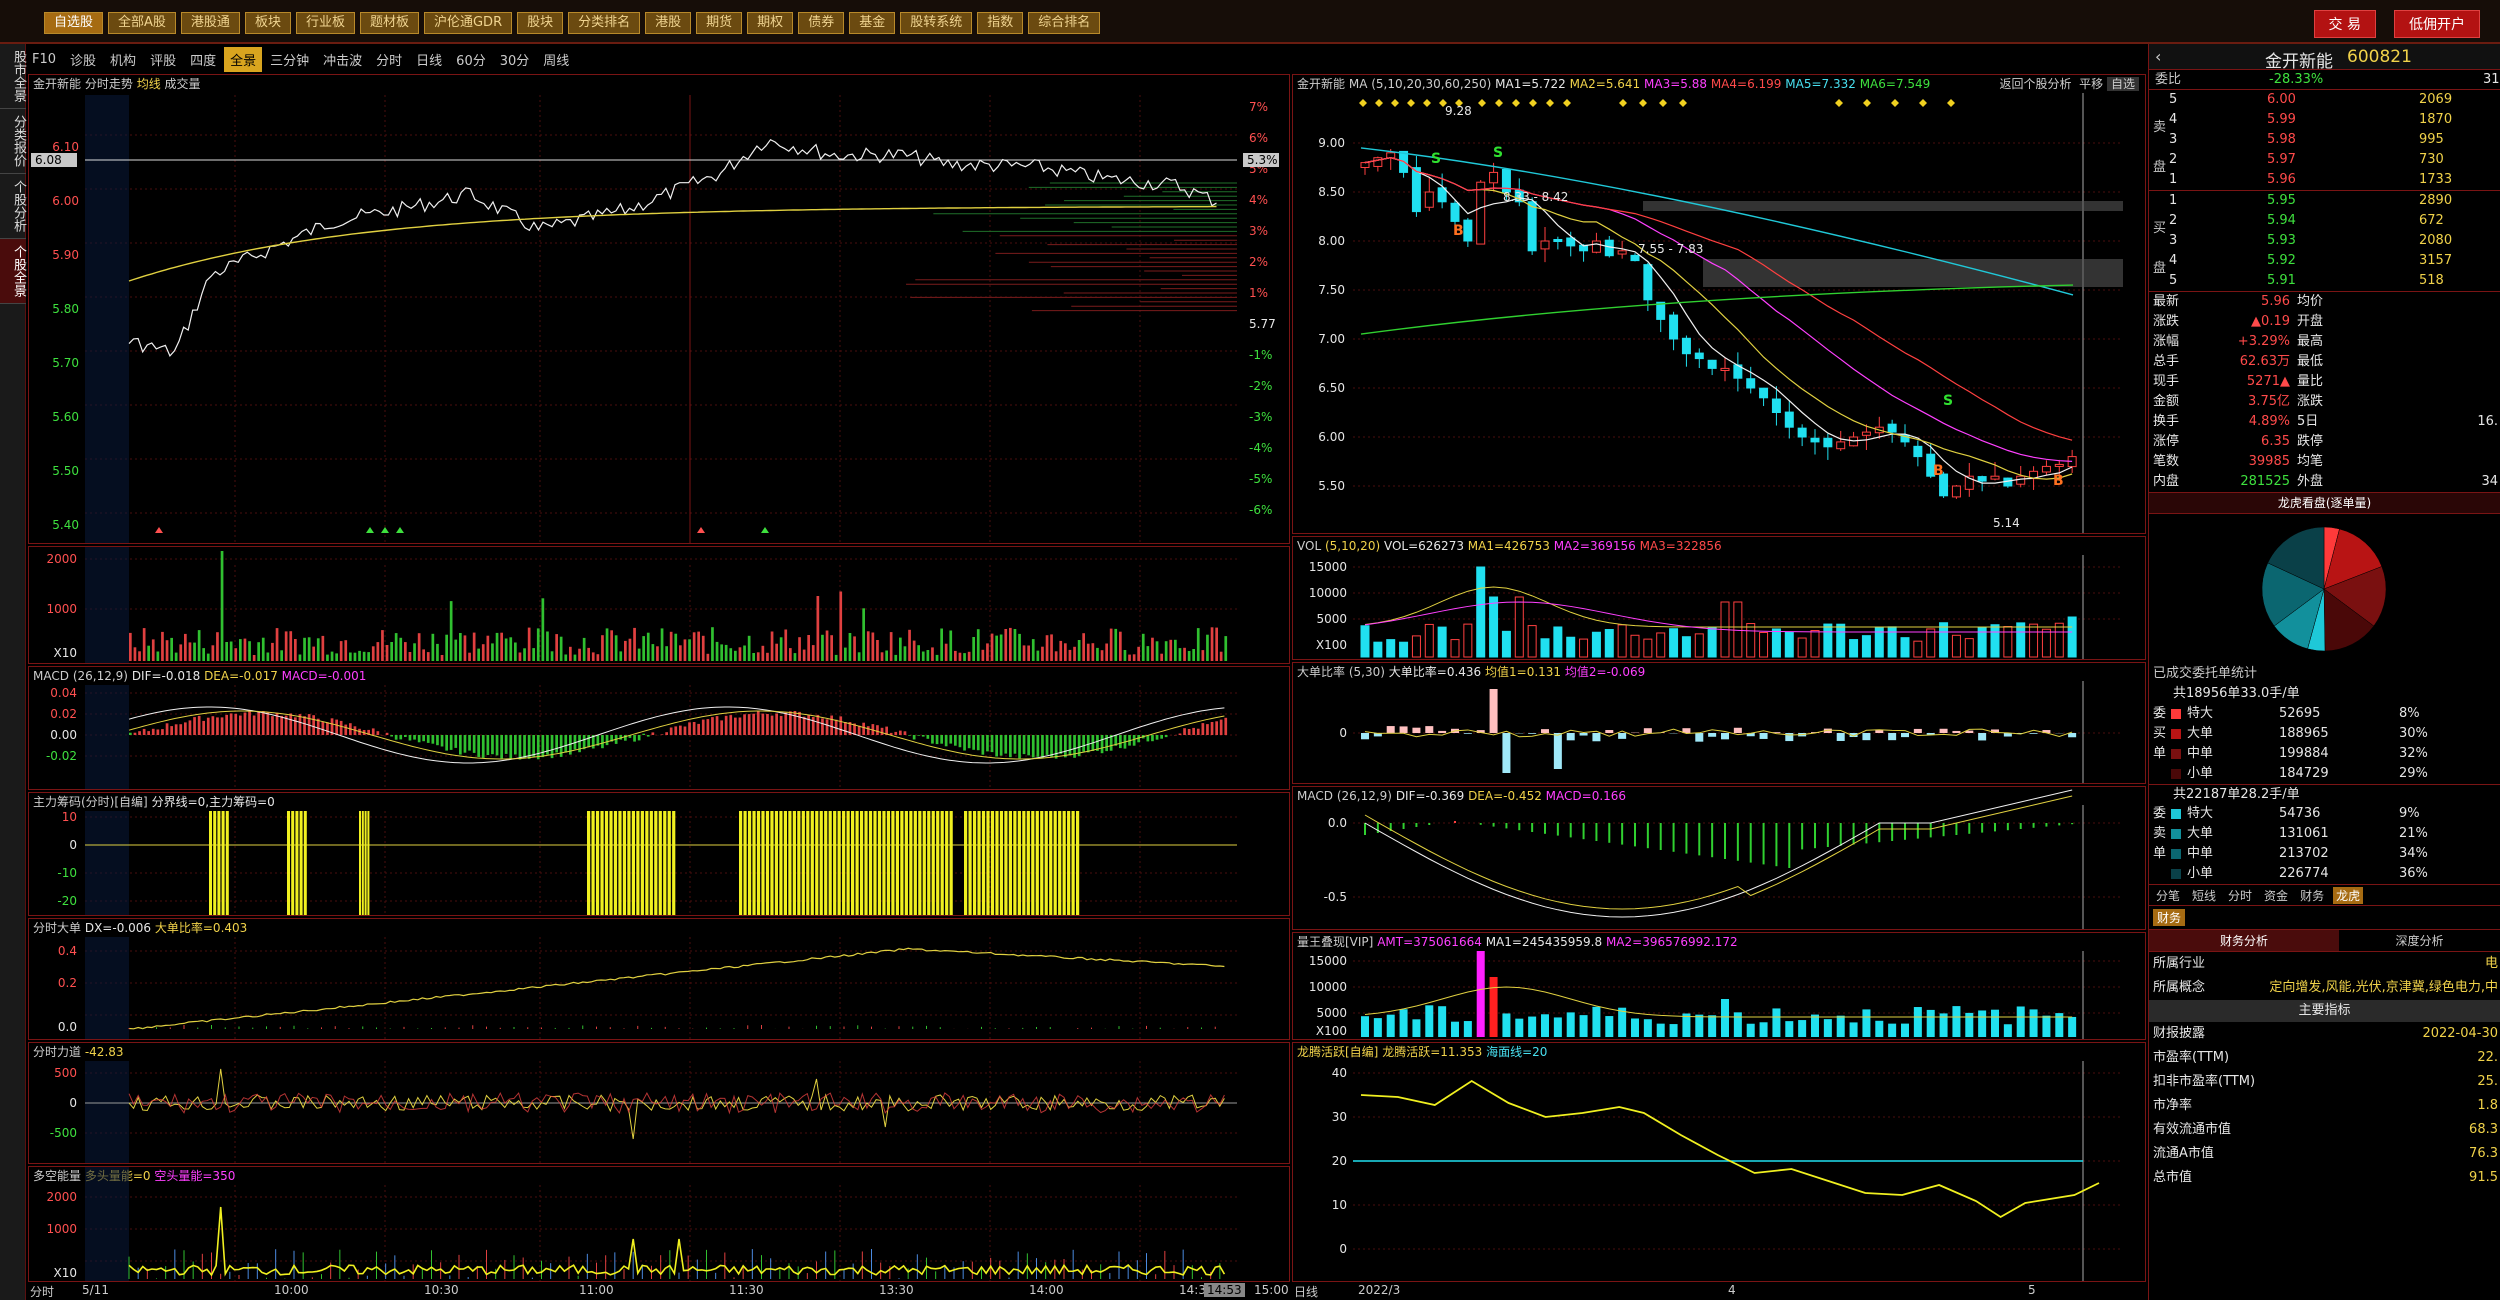  Describe the element at coordinates (163, 59) in the screenshot. I see `view-tab: 评股` at that location.